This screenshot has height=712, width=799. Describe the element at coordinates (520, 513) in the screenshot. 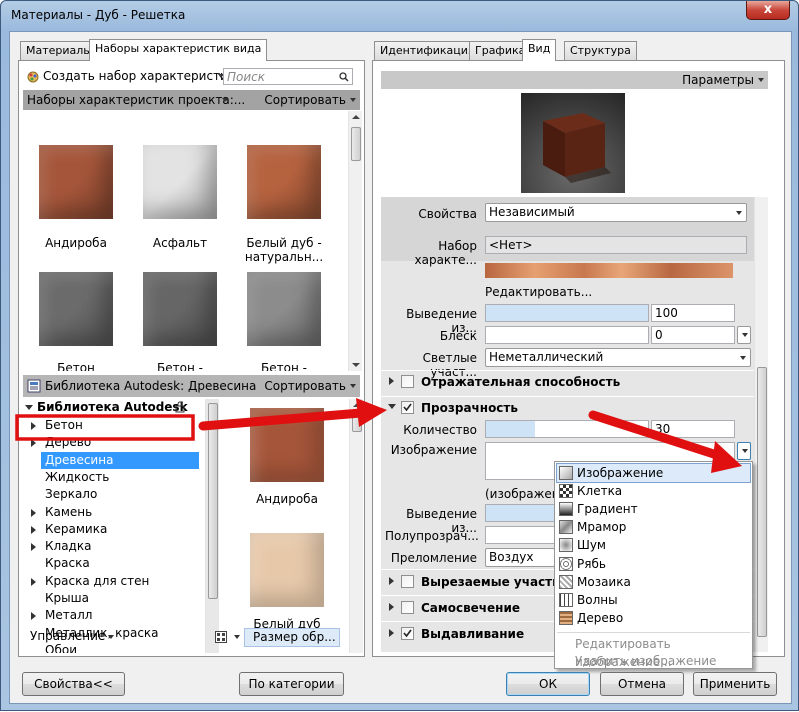

I see `vyvedenie2-slider` at that location.